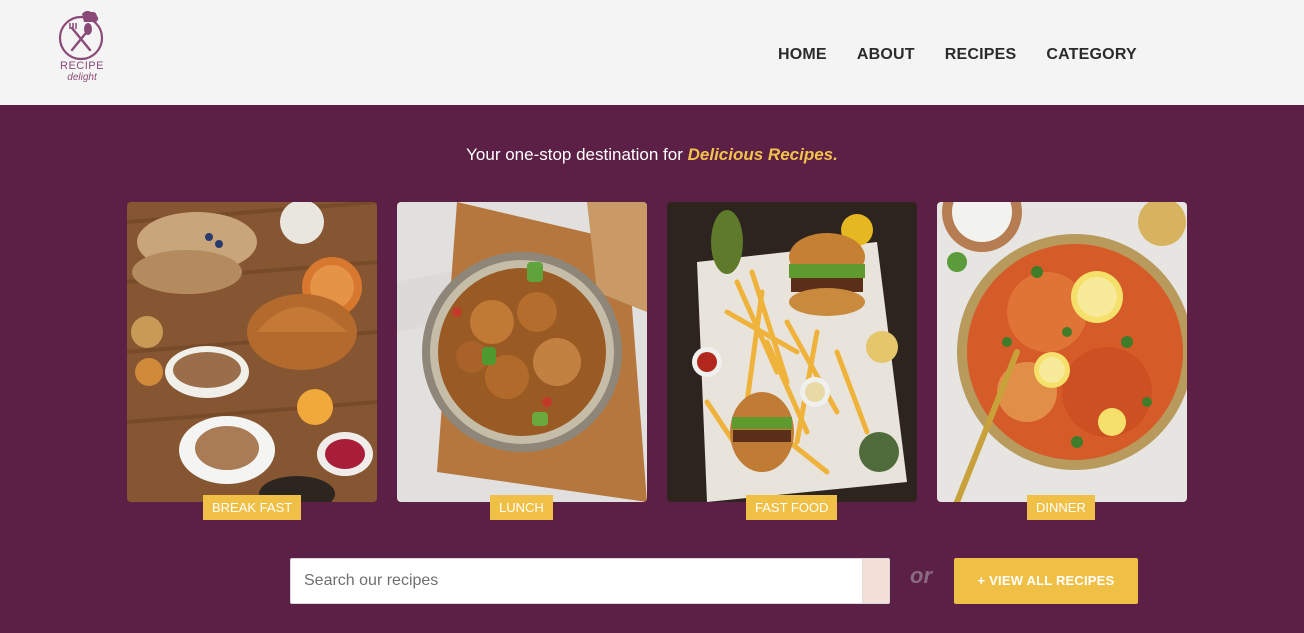 The width and height of the screenshot is (1304, 633). I want to click on biryani-photo, so click(1062, 352).